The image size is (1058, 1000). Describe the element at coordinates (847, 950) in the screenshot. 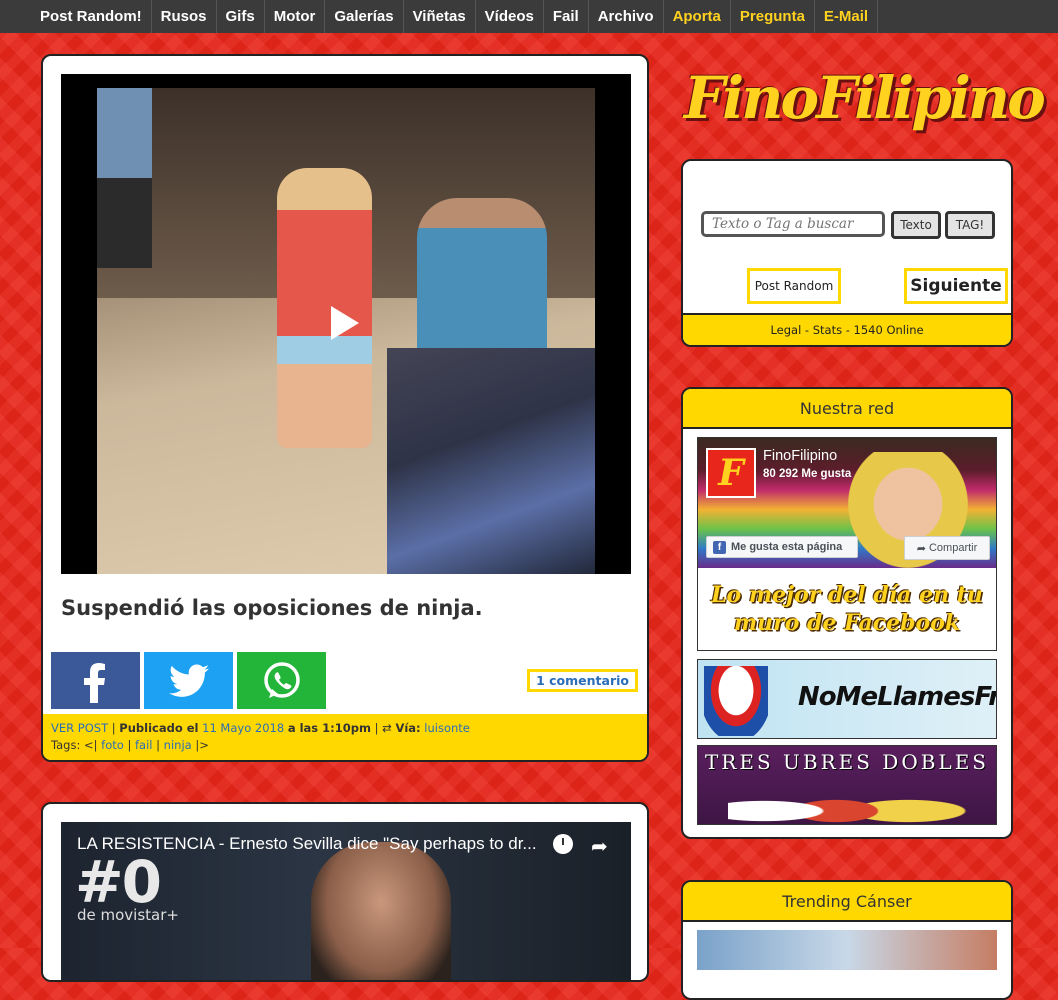

I see `trending-thumbnail` at that location.